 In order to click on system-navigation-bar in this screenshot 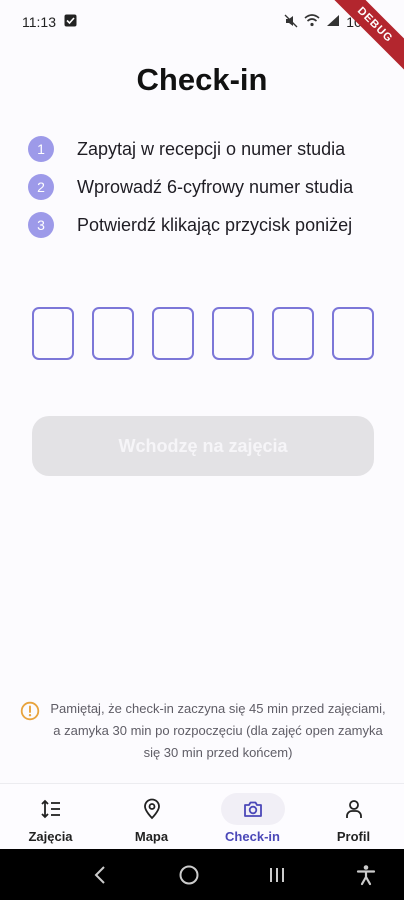, I will do `click(202, 874)`.